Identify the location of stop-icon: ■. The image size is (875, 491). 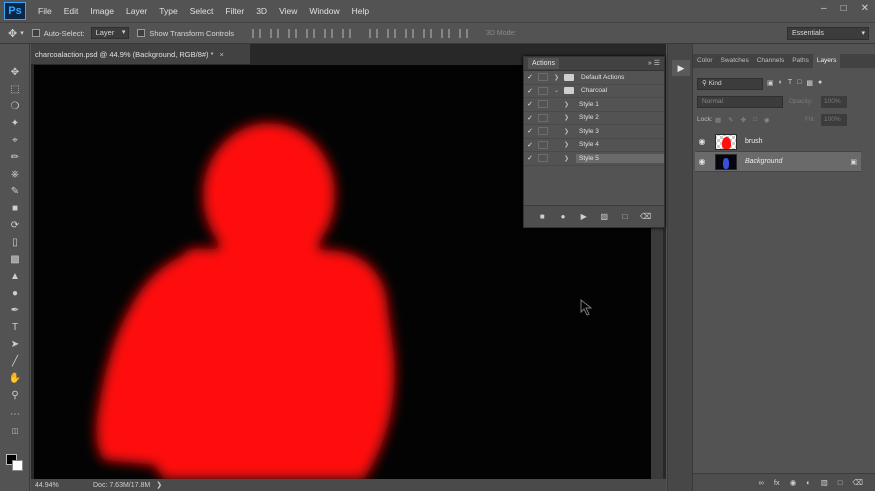
(542, 216).